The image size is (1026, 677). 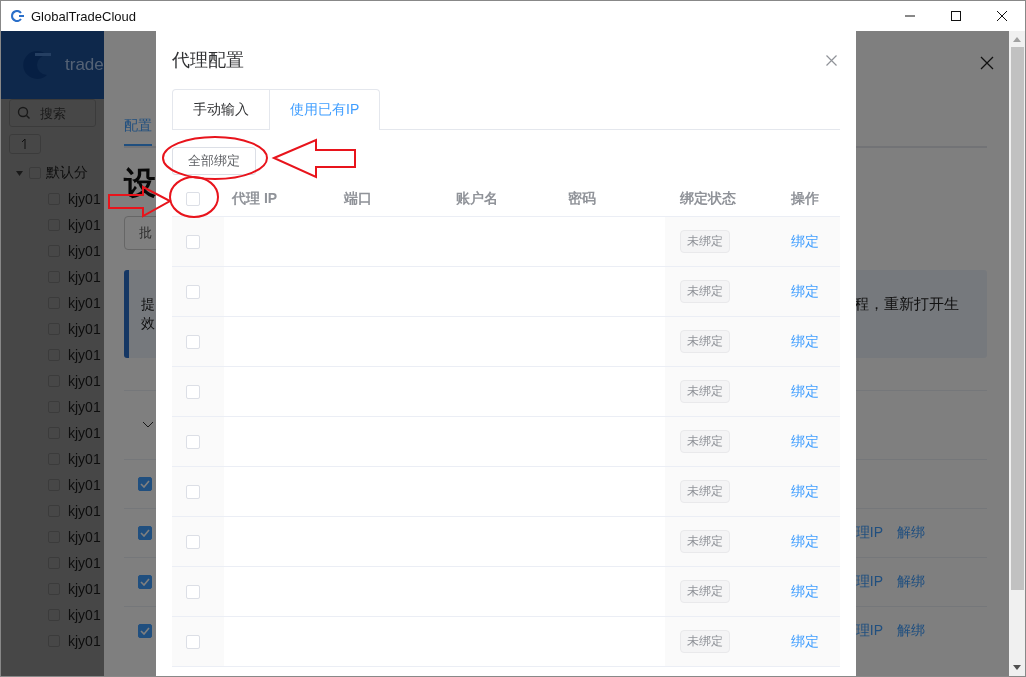 What do you see at coordinates (1002, 16) in the screenshot?
I see `close-icon` at bounding box center [1002, 16].